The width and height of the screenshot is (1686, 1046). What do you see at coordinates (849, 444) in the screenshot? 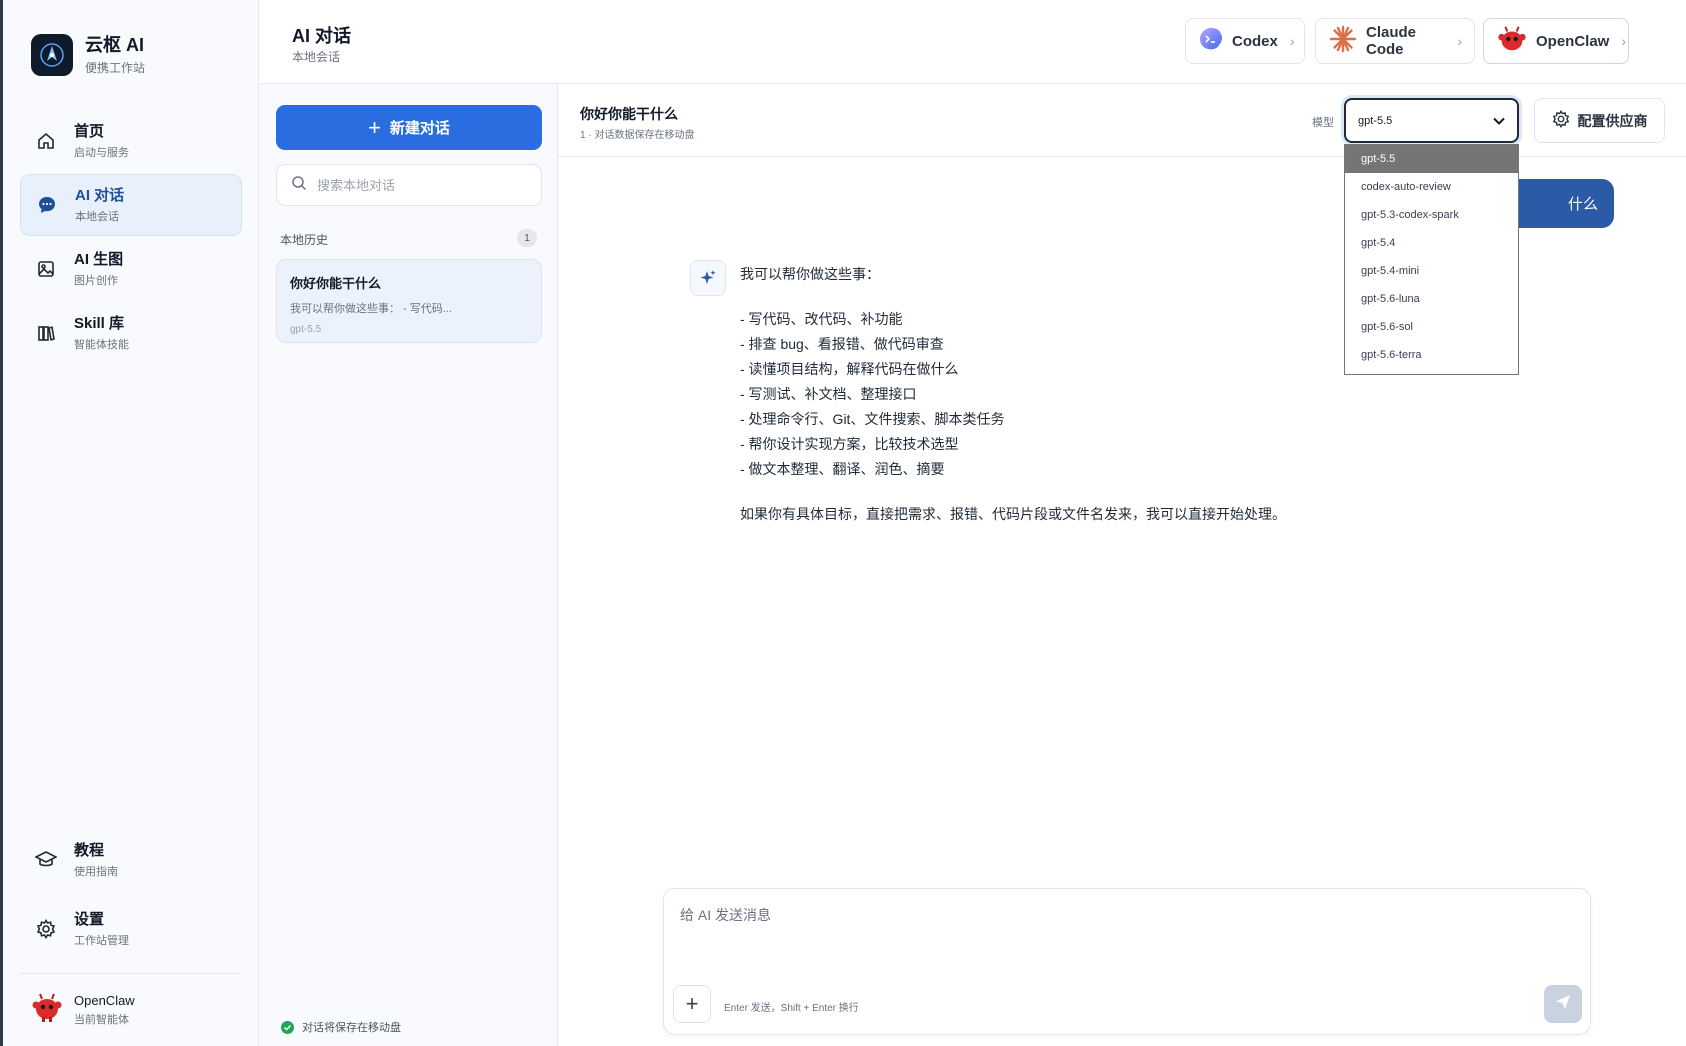
I see `ai-message-bullet: - 帮你设计实现方案，比较技术选型` at bounding box center [849, 444].